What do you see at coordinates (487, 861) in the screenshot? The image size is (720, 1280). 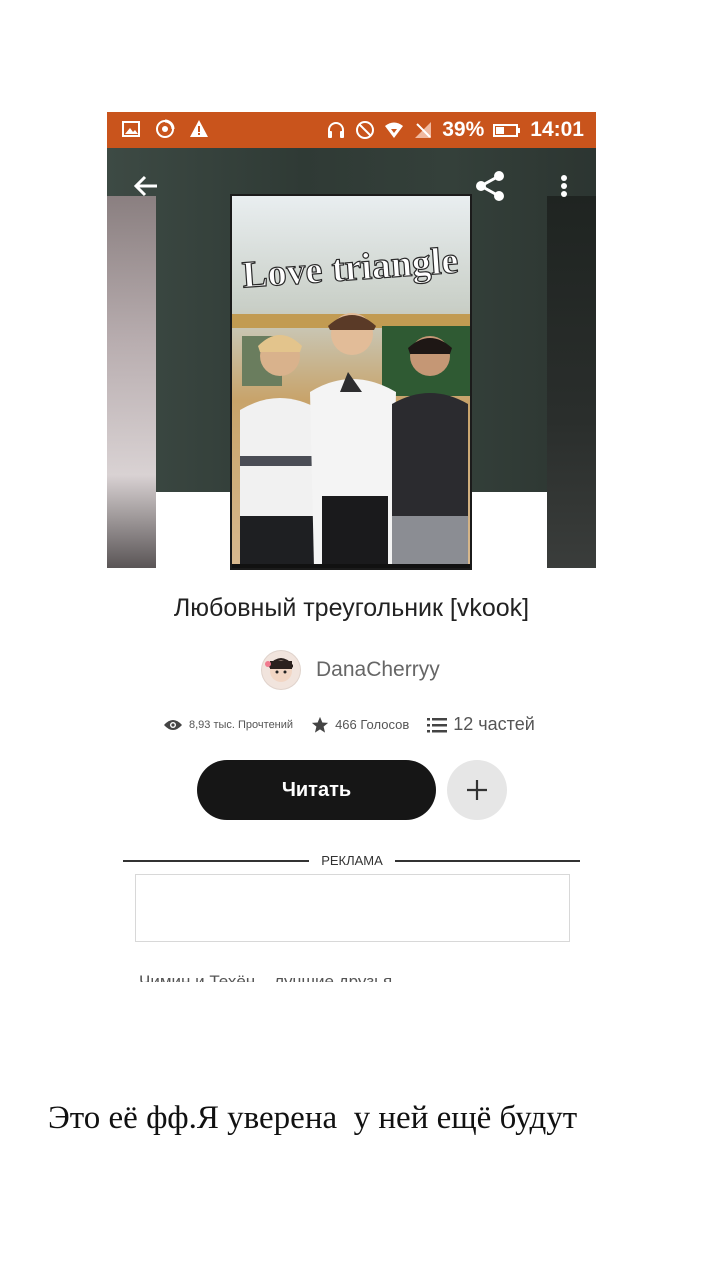 I see `ad-divider-right` at bounding box center [487, 861].